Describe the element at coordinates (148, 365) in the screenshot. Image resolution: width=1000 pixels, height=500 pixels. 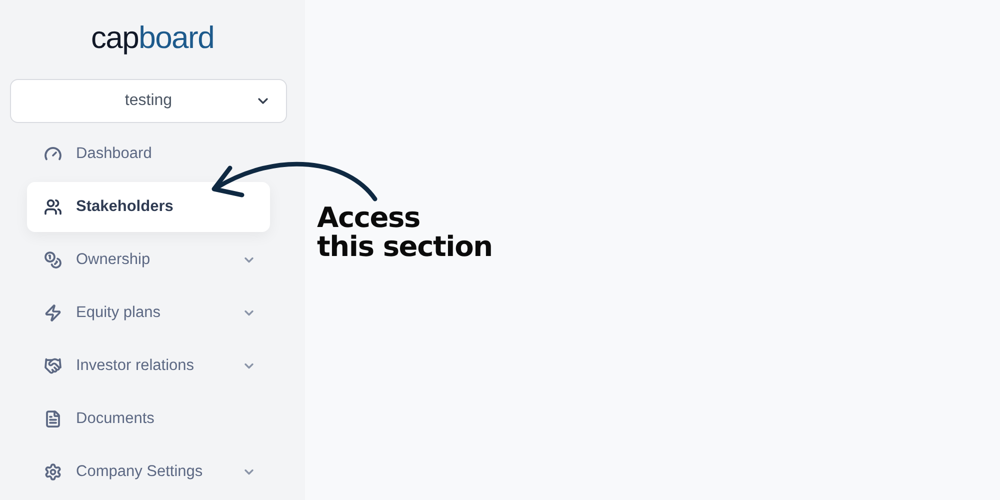
I see `nav-item: Investor relations` at that location.